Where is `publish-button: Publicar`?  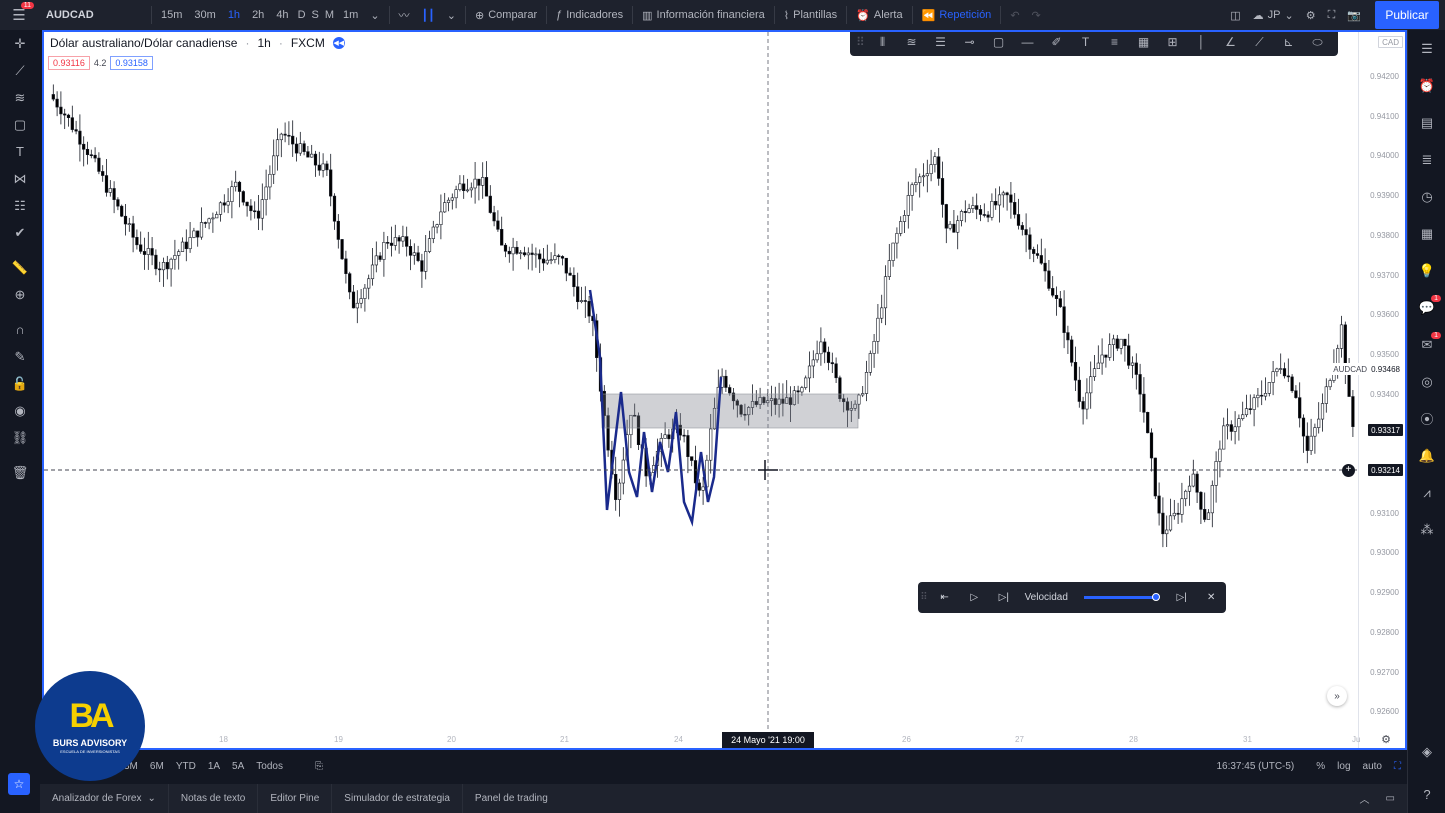 publish-button: Publicar is located at coordinates (1407, 15).